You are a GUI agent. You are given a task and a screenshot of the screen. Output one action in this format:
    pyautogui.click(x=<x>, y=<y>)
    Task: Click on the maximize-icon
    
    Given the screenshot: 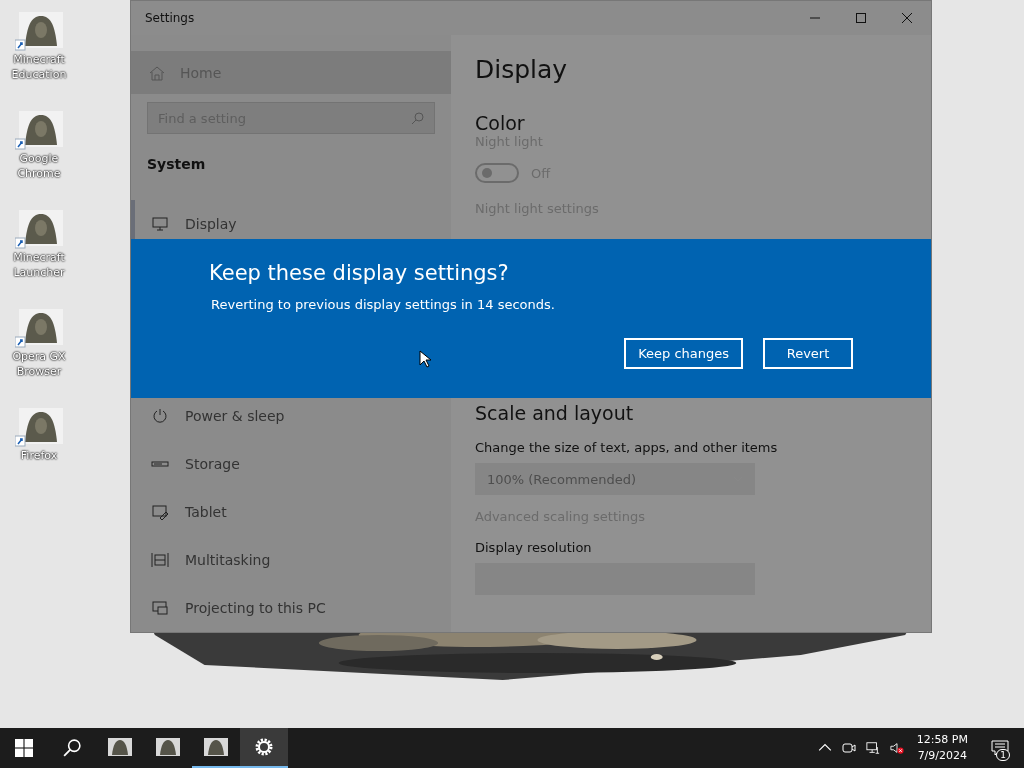 What is the action you would take?
    pyautogui.click(x=861, y=18)
    